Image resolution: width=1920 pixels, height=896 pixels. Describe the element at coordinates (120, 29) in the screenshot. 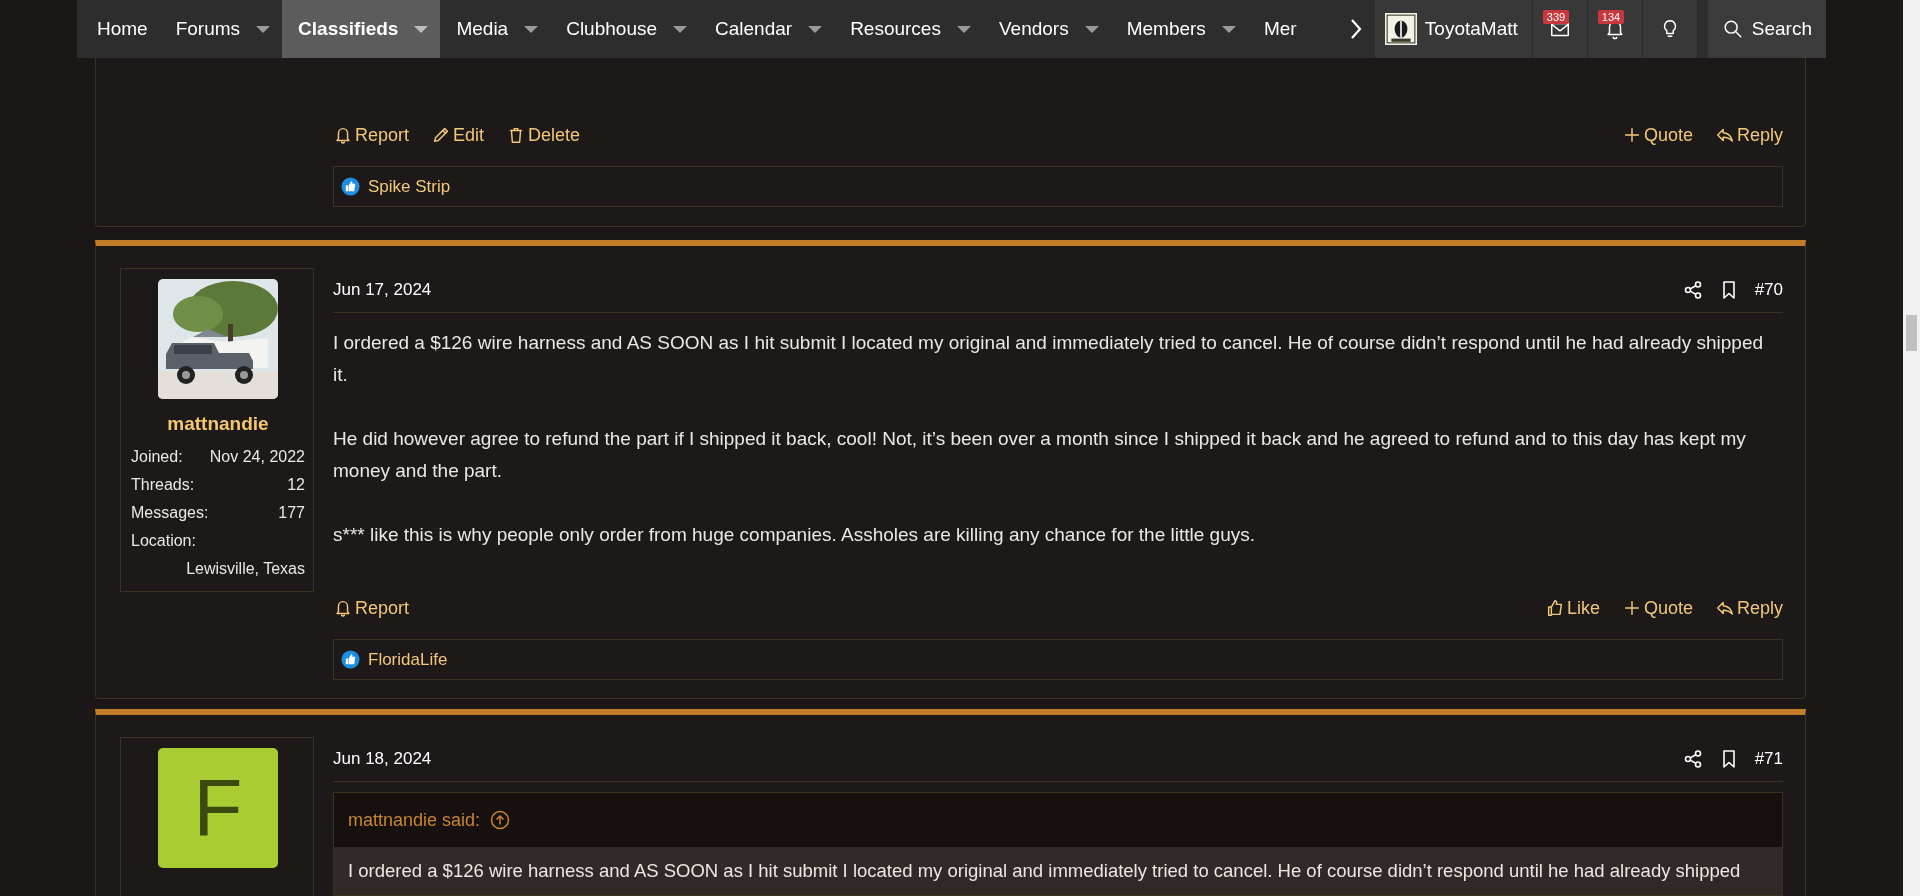

I see `nav-tab: Home` at that location.